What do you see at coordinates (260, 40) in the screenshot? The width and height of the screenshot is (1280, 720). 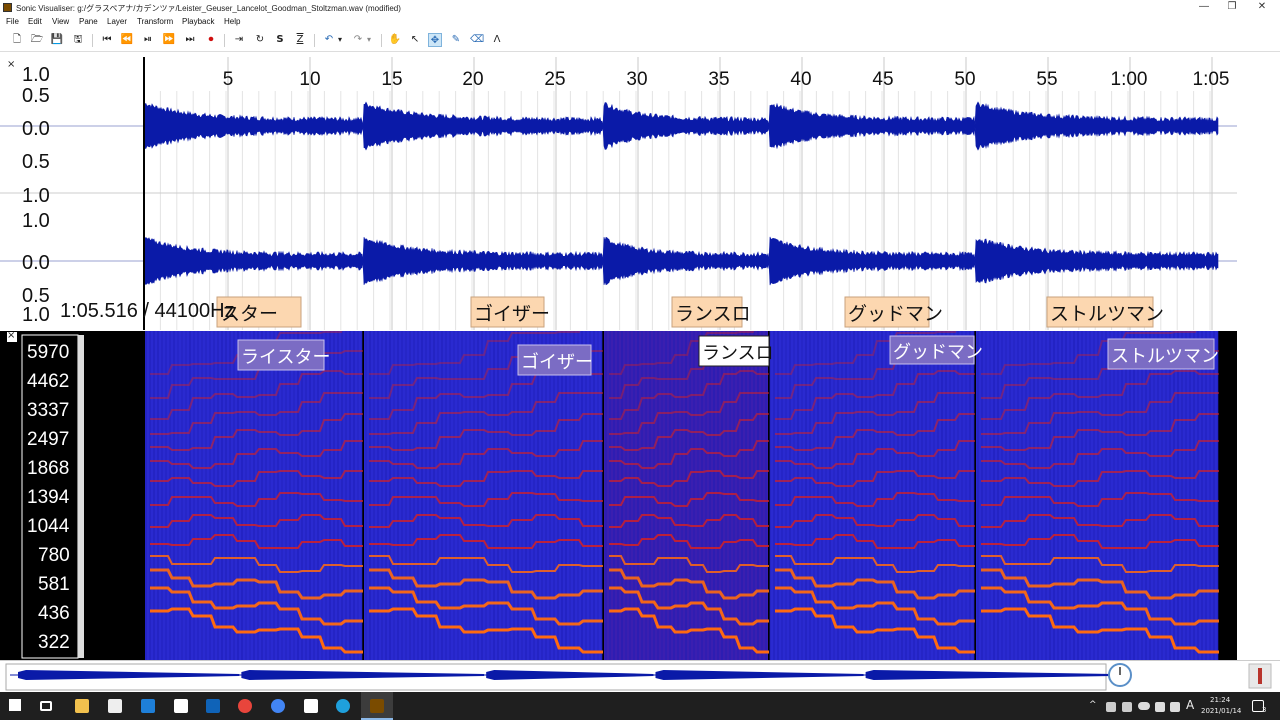 I see `loop-icon: ↻` at bounding box center [260, 40].